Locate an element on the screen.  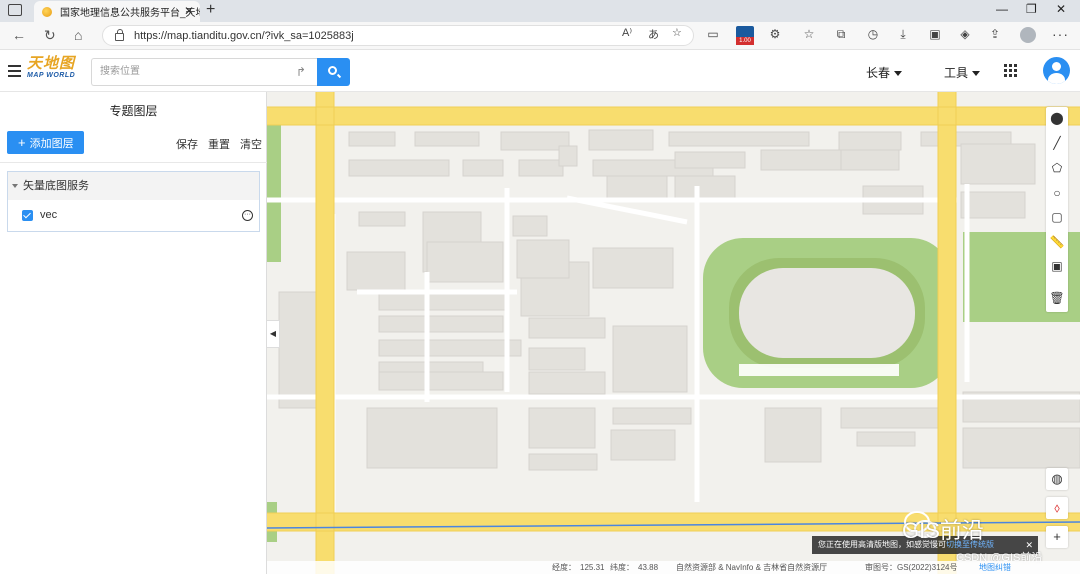
back-arrow-icon: ← is located at coordinates (19, 35).